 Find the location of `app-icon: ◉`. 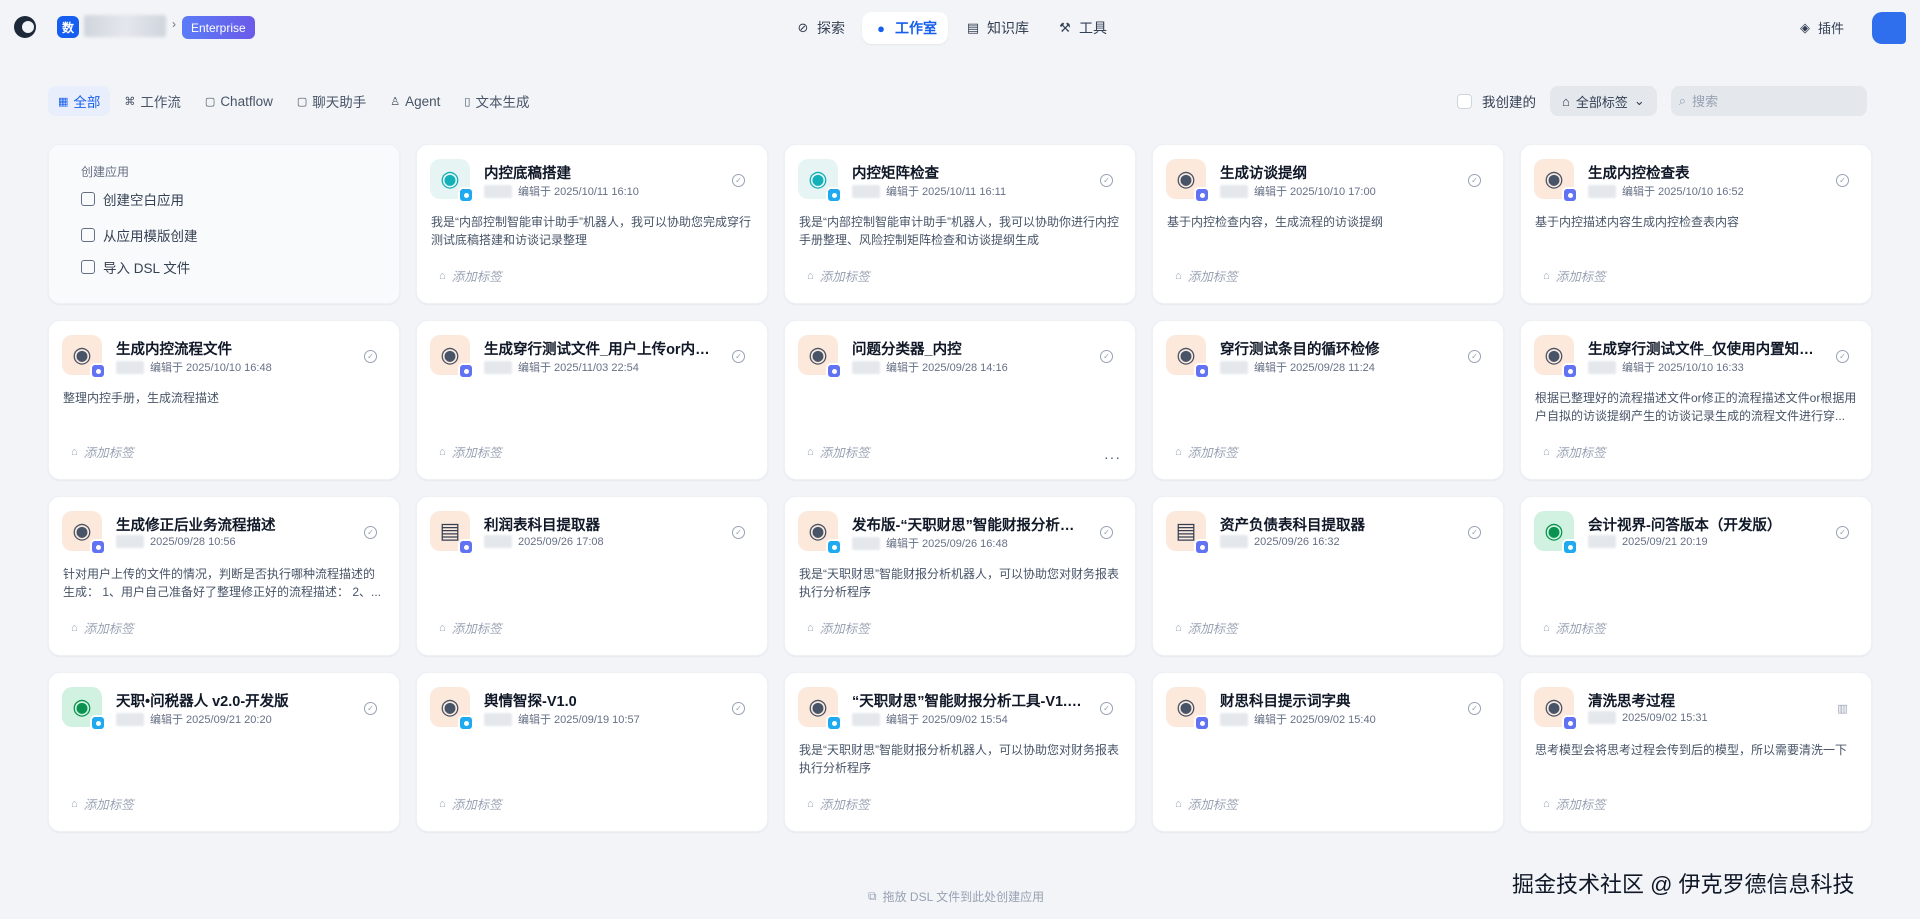

app-icon: ◉ is located at coordinates (1556, 533).